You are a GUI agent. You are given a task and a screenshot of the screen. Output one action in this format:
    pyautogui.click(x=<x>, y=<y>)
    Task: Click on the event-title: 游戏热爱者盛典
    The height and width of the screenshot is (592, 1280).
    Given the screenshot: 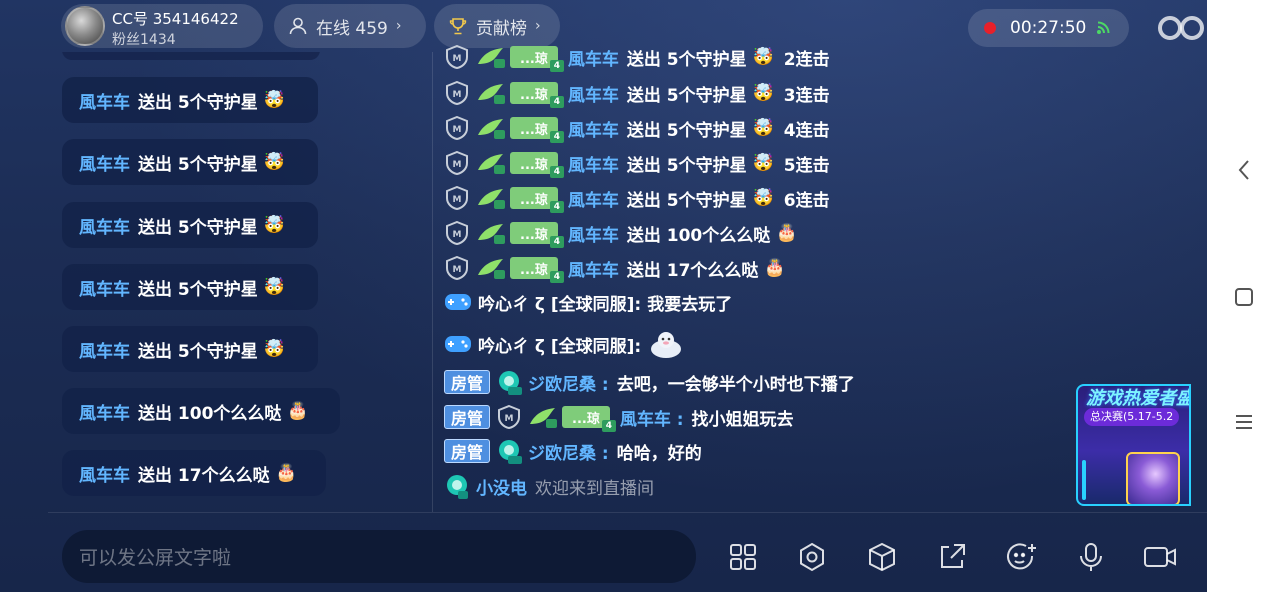 What is the action you would take?
    pyautogui.click(x=1137, y=398)
    